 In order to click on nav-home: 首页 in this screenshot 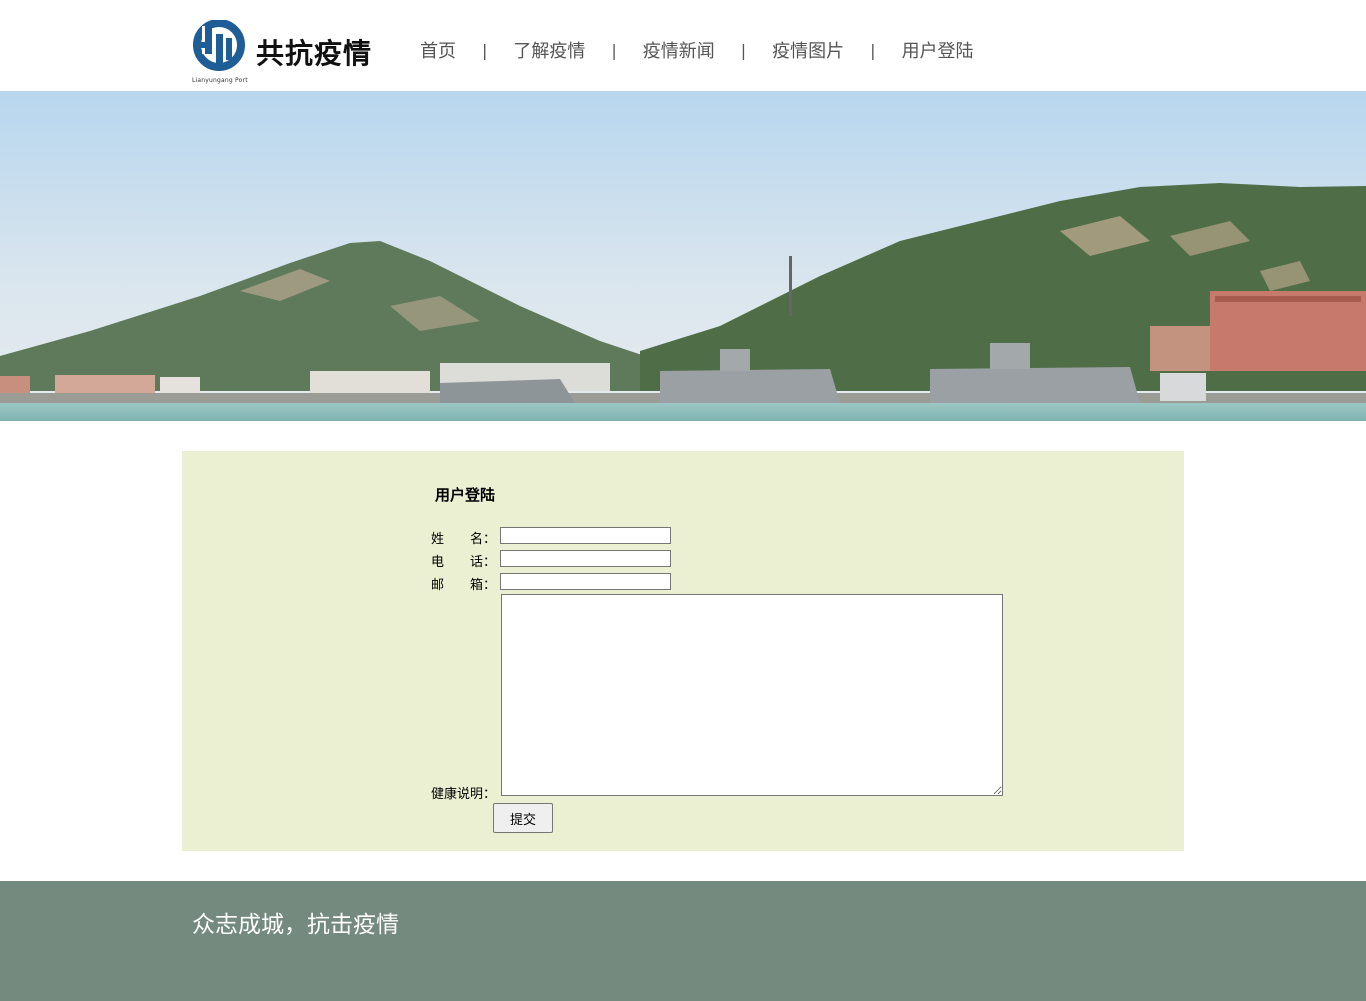, I will do `click(438, 50)`.